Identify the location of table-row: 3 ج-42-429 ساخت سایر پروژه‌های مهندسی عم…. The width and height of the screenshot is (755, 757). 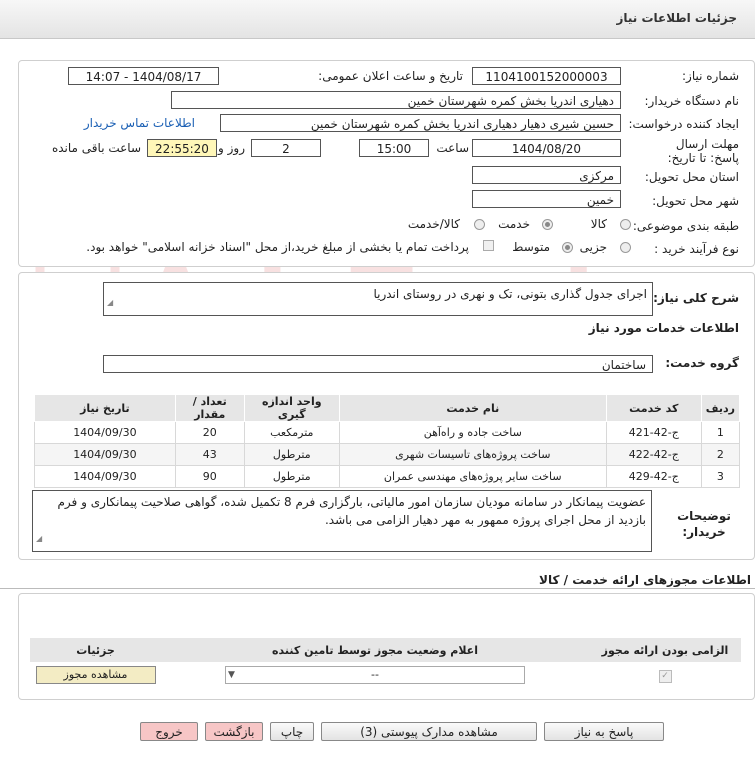
(387, 476).